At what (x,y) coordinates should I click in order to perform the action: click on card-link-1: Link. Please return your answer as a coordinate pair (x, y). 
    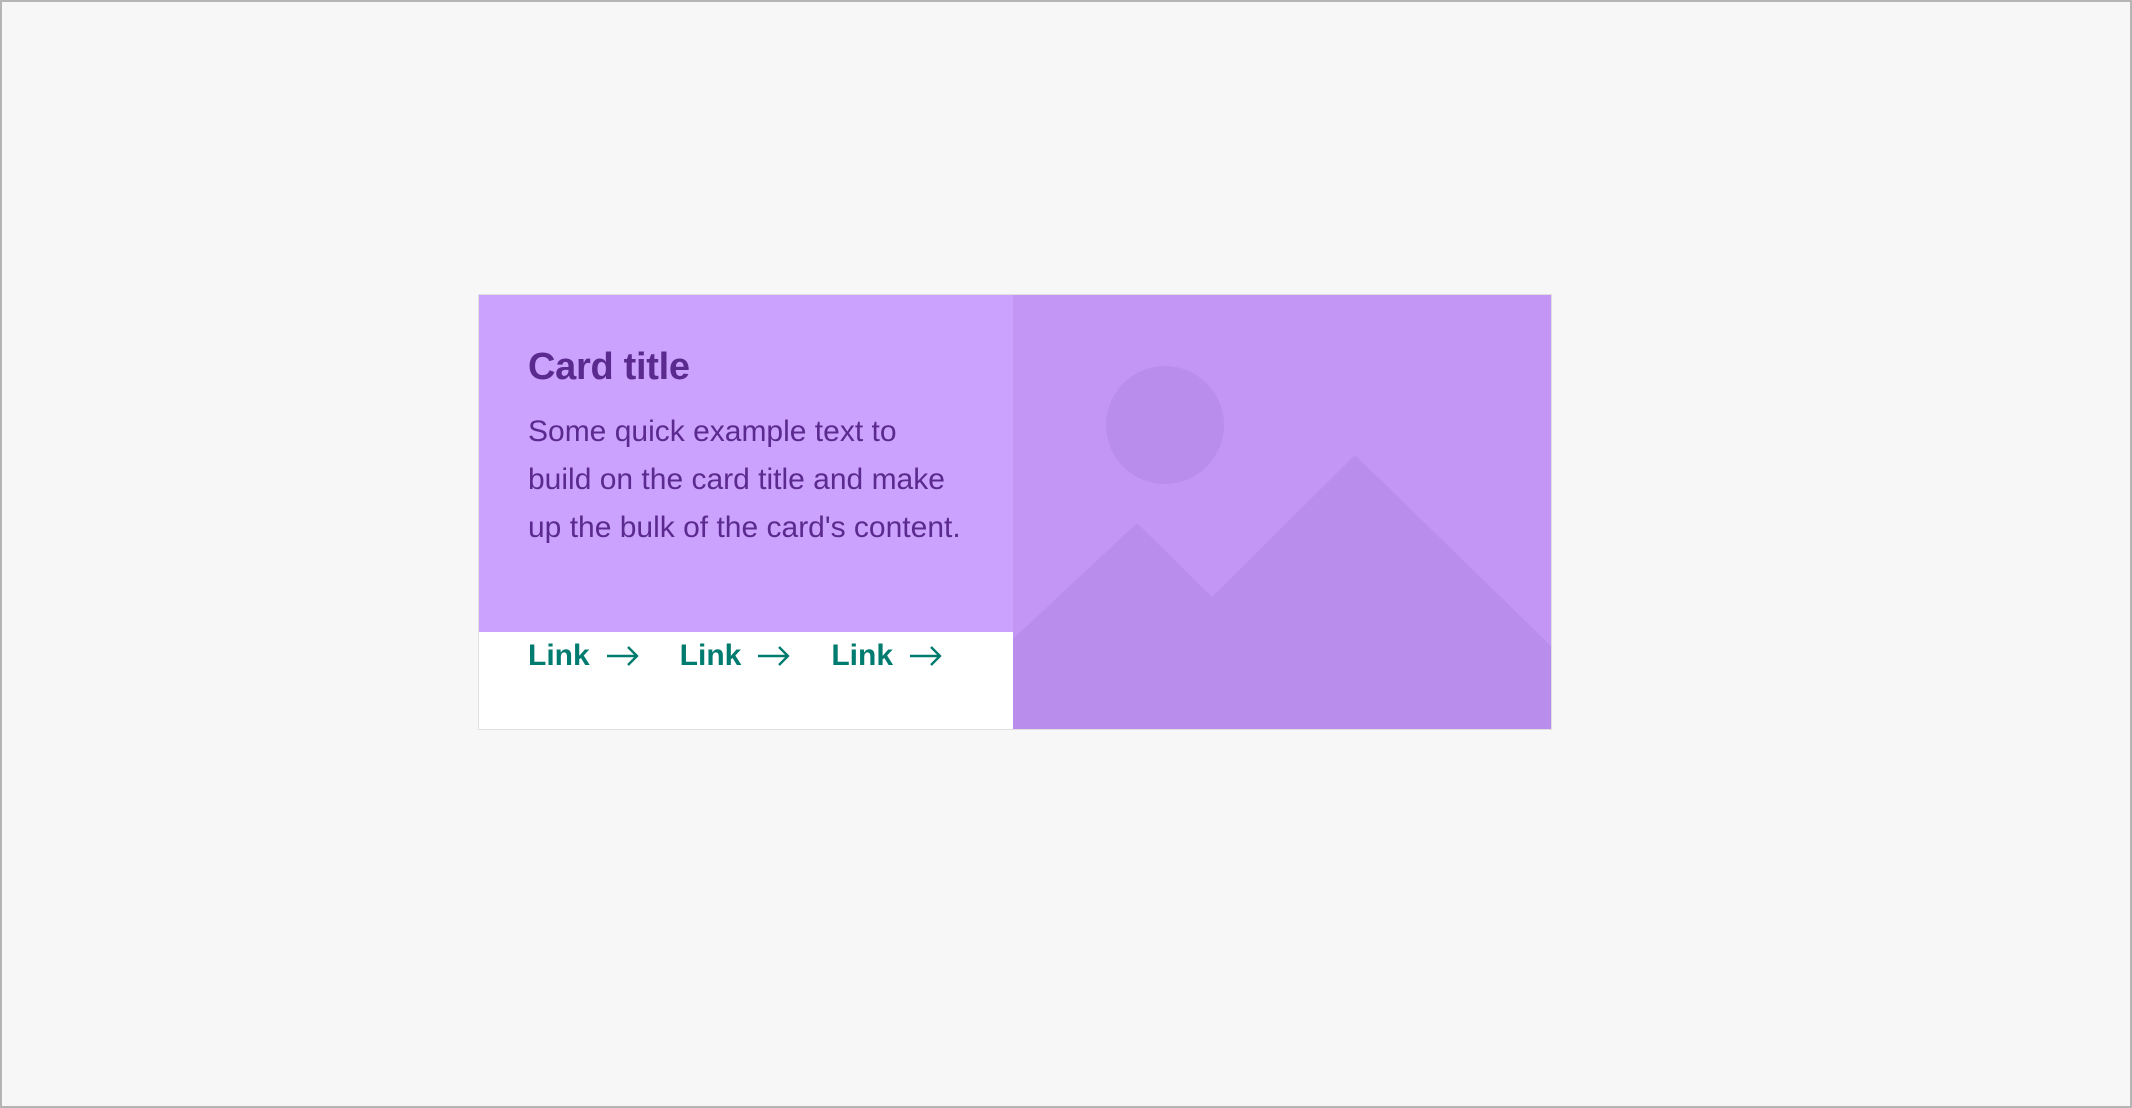
    Looking at the image, I should click on (584, 656).